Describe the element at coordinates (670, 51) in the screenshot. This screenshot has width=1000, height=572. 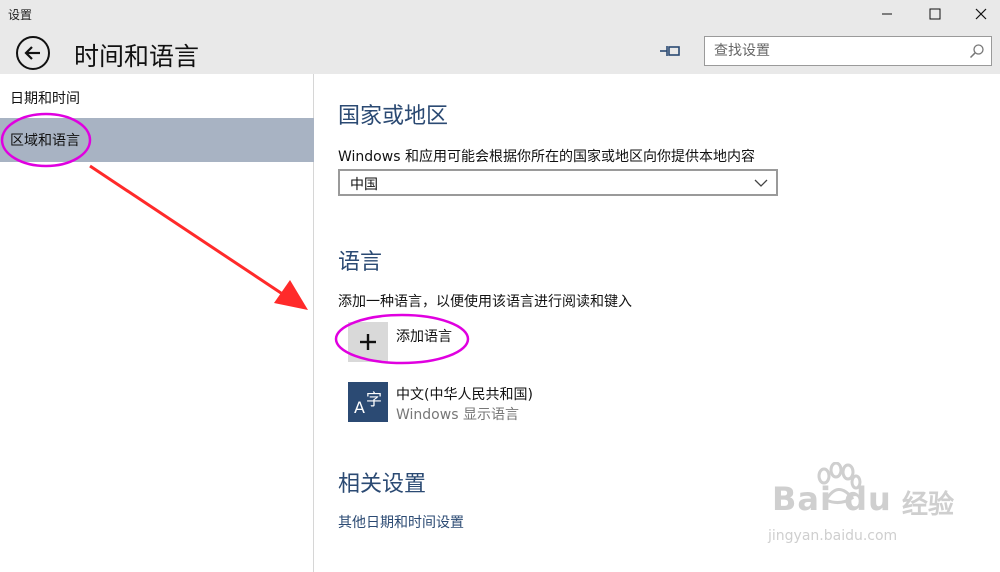
I see `pin-icon` at that location.